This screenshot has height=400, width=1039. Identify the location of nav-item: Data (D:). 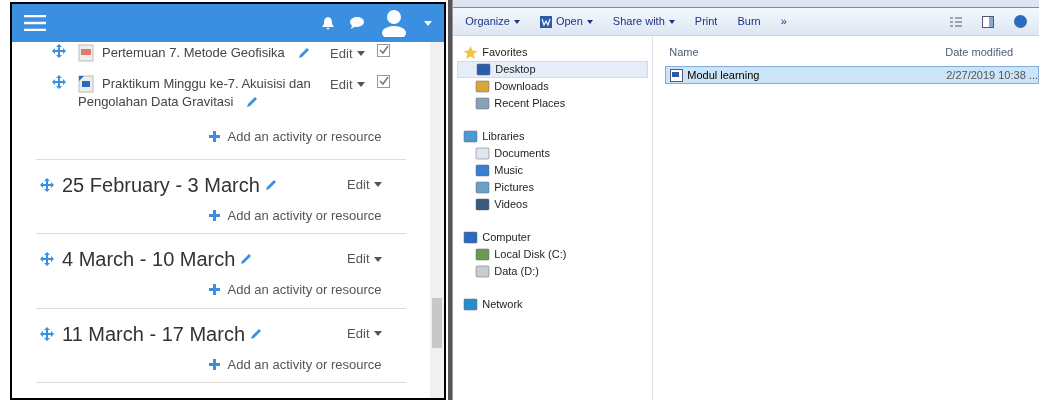
(553, 271).